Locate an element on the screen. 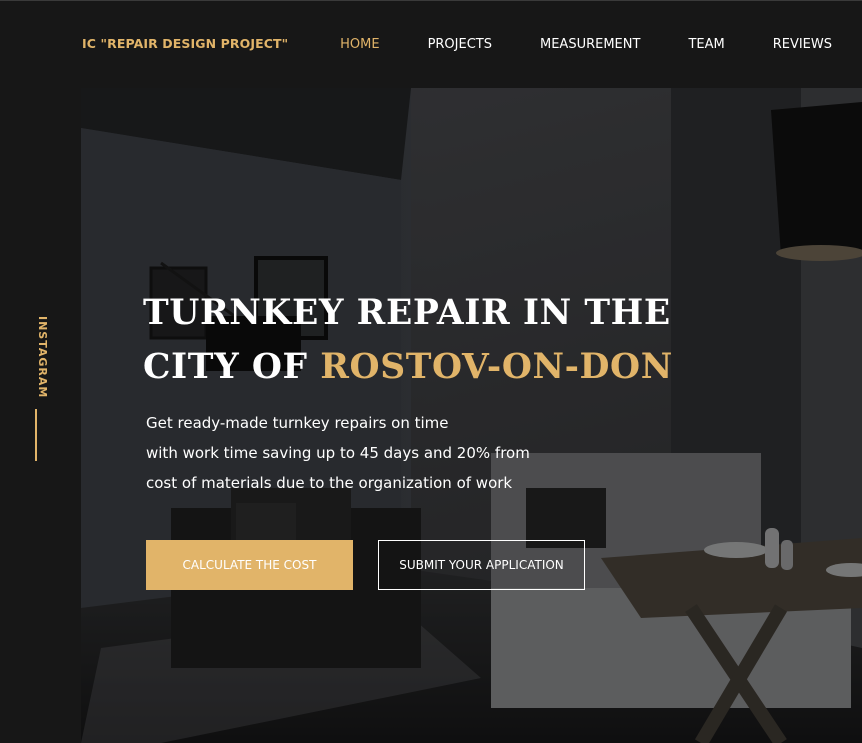 The image size is (862, 743). site-logo: IC "REPAIR DESIGN PROJECT" is located at coordinates (185, 43).